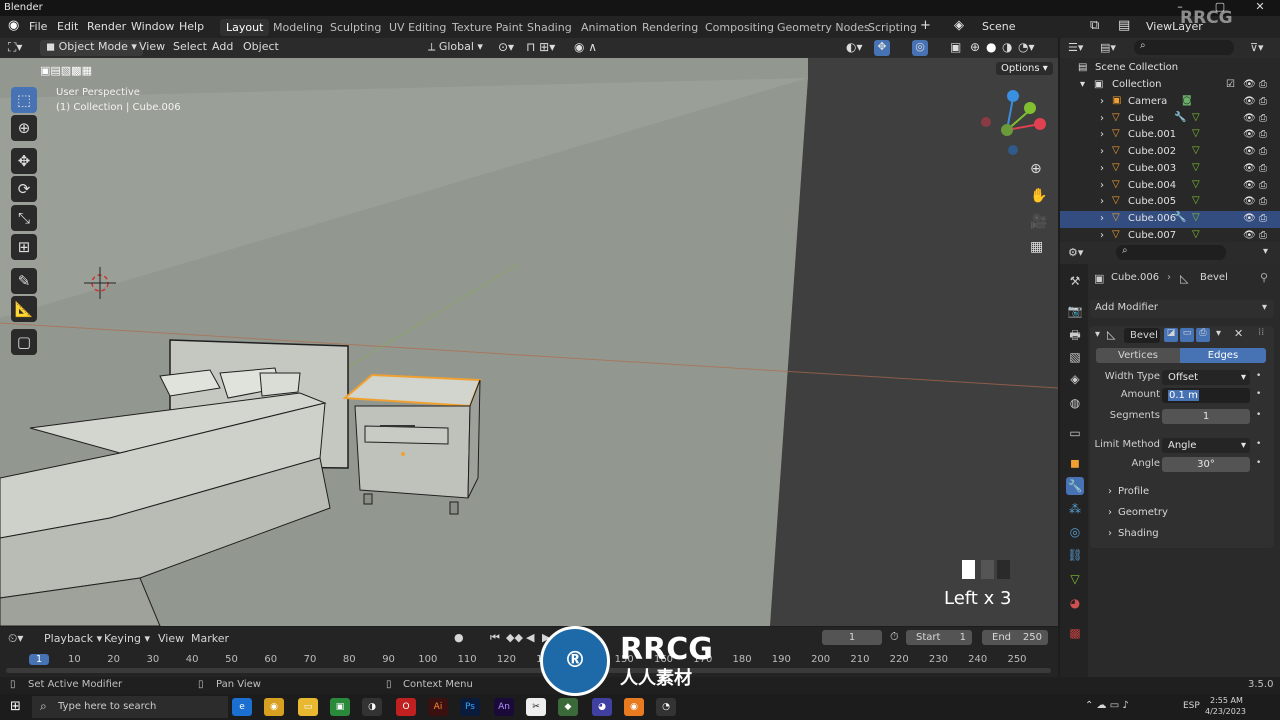 Image resolution: width=1280 pixels, height=720 pixels. I want to click on menu-file: File, so click(38, 26).